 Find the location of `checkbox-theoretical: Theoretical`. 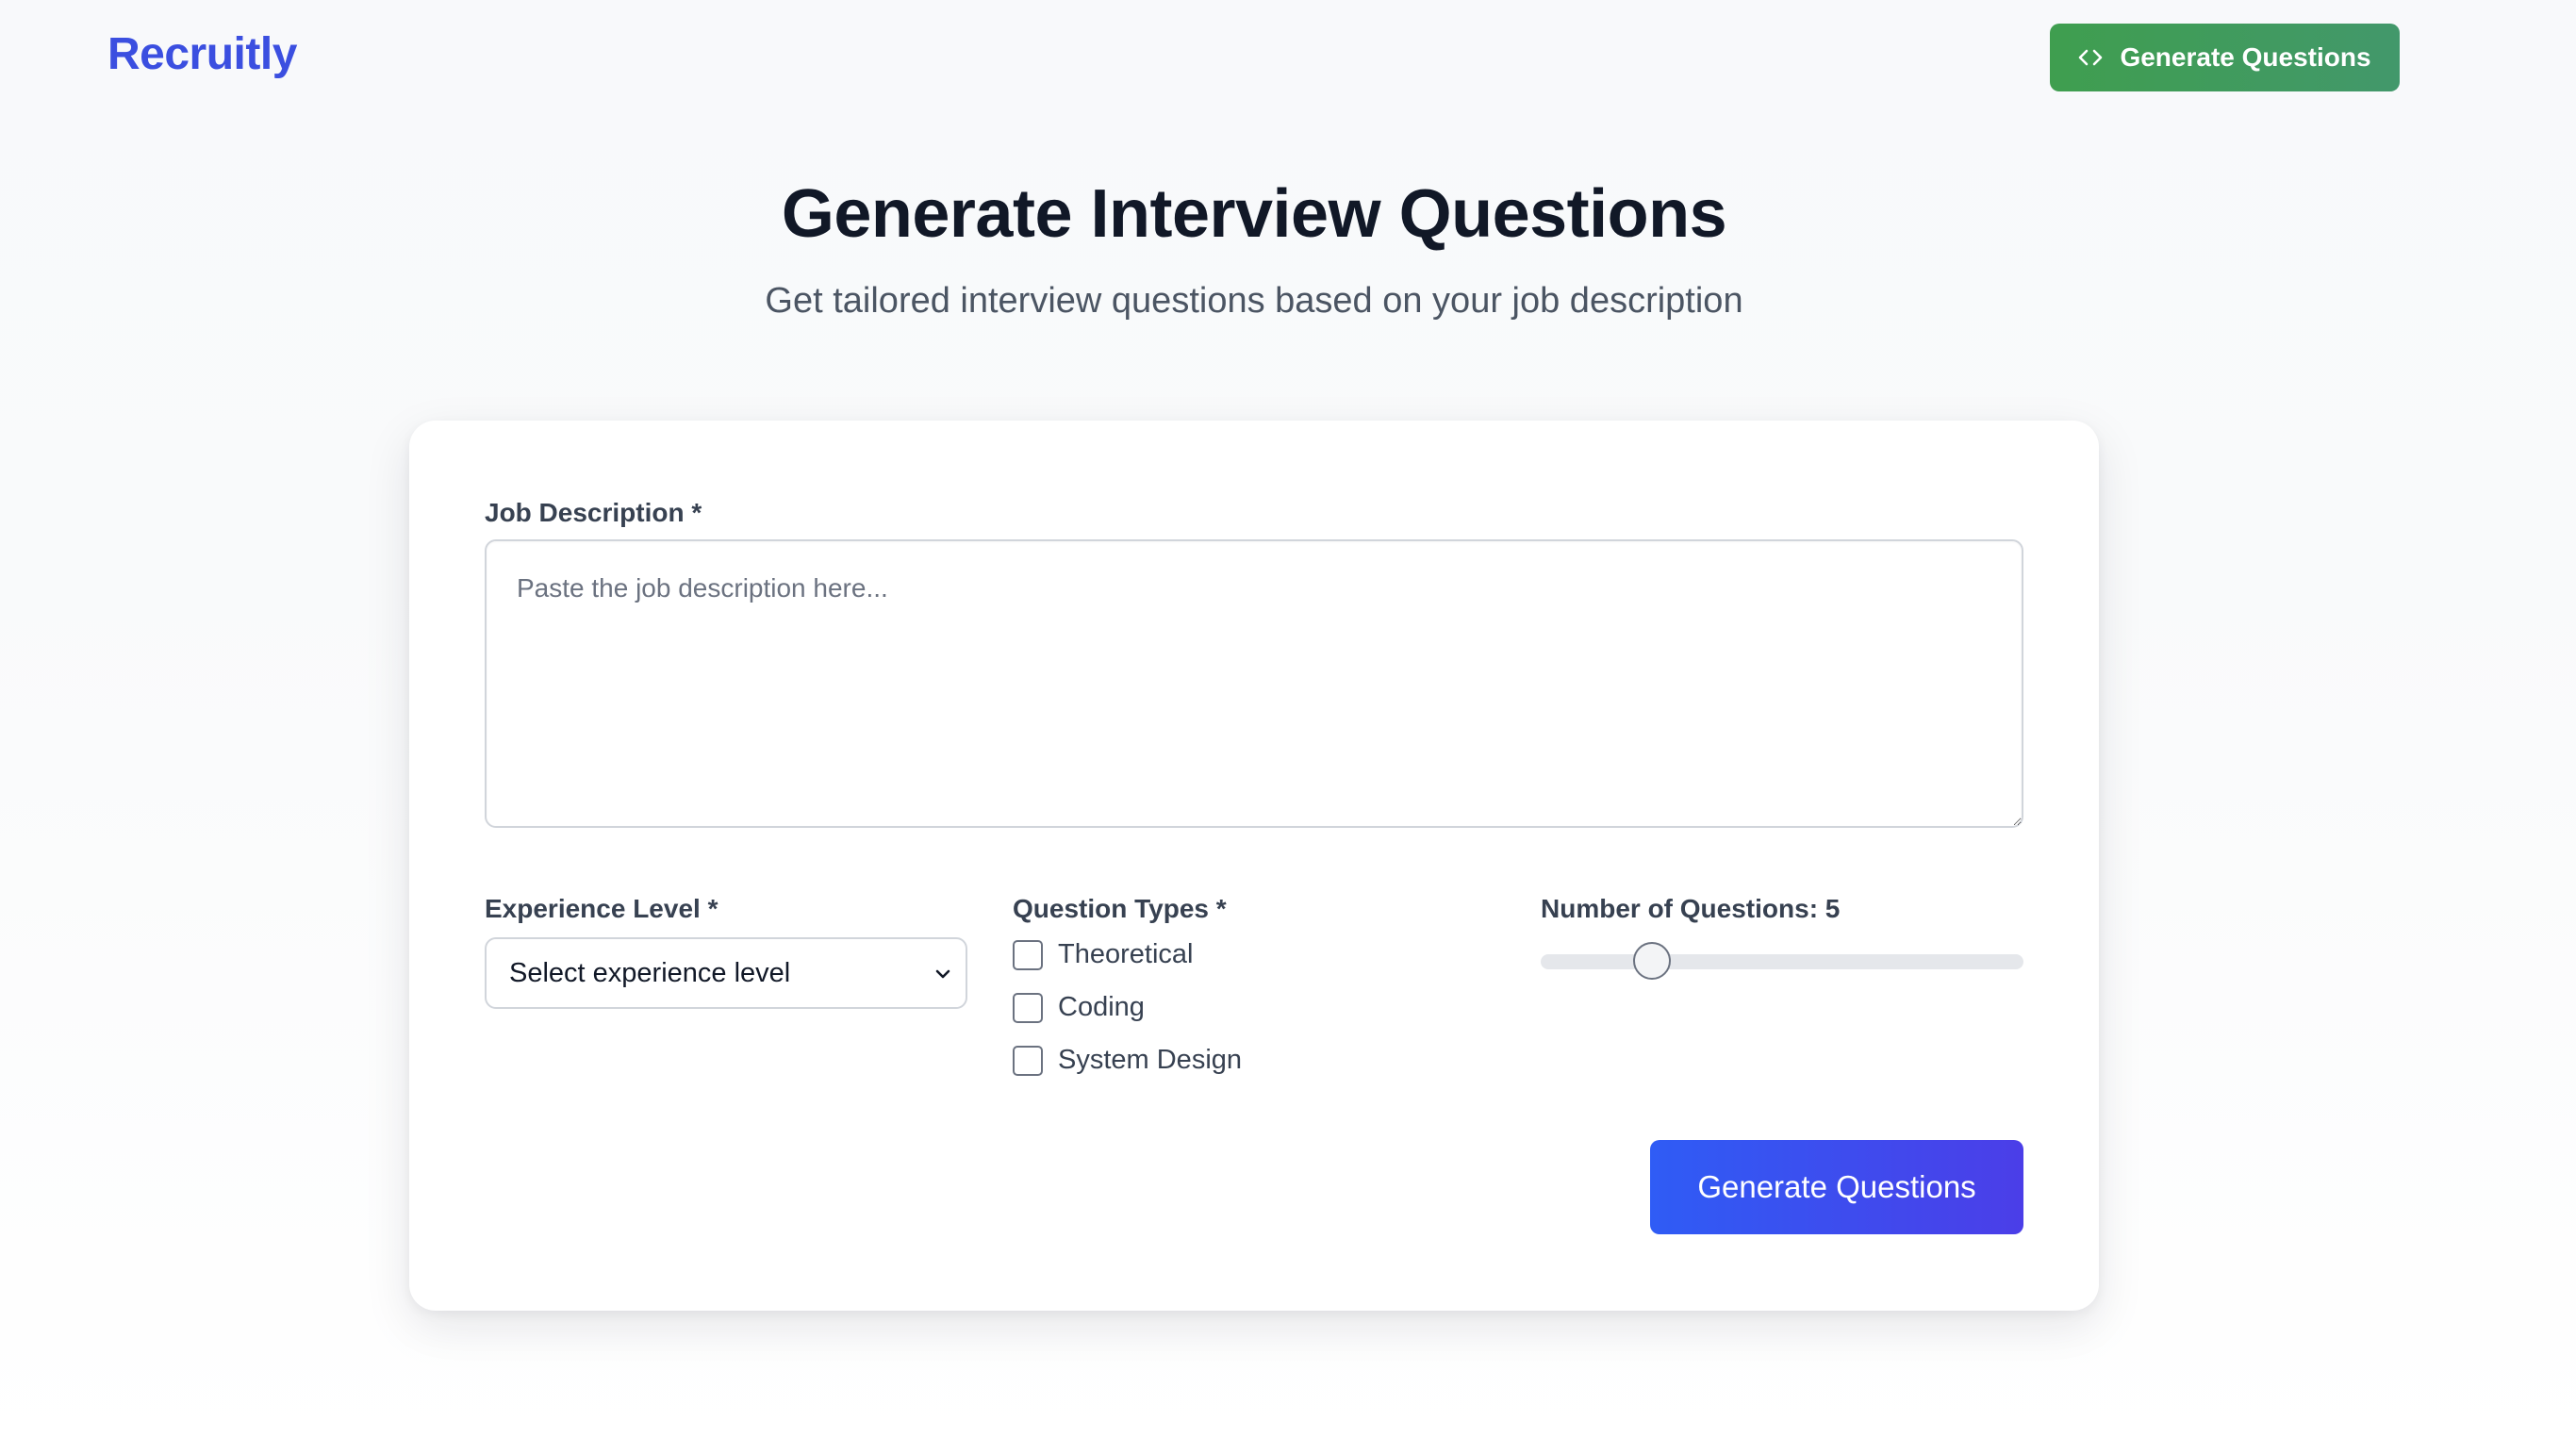

checkbox-theoretical: Theoretical is located at coordinates (1103, 954).